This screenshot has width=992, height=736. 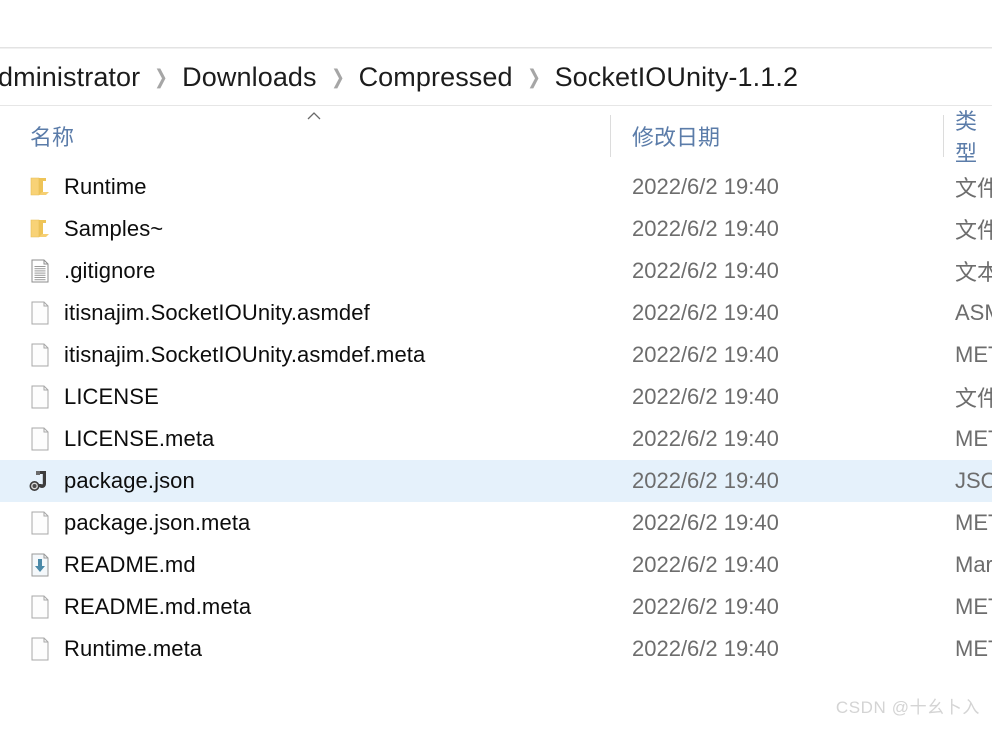 I want to click on file-type-cell: ASM, so click(x=973, y=312).